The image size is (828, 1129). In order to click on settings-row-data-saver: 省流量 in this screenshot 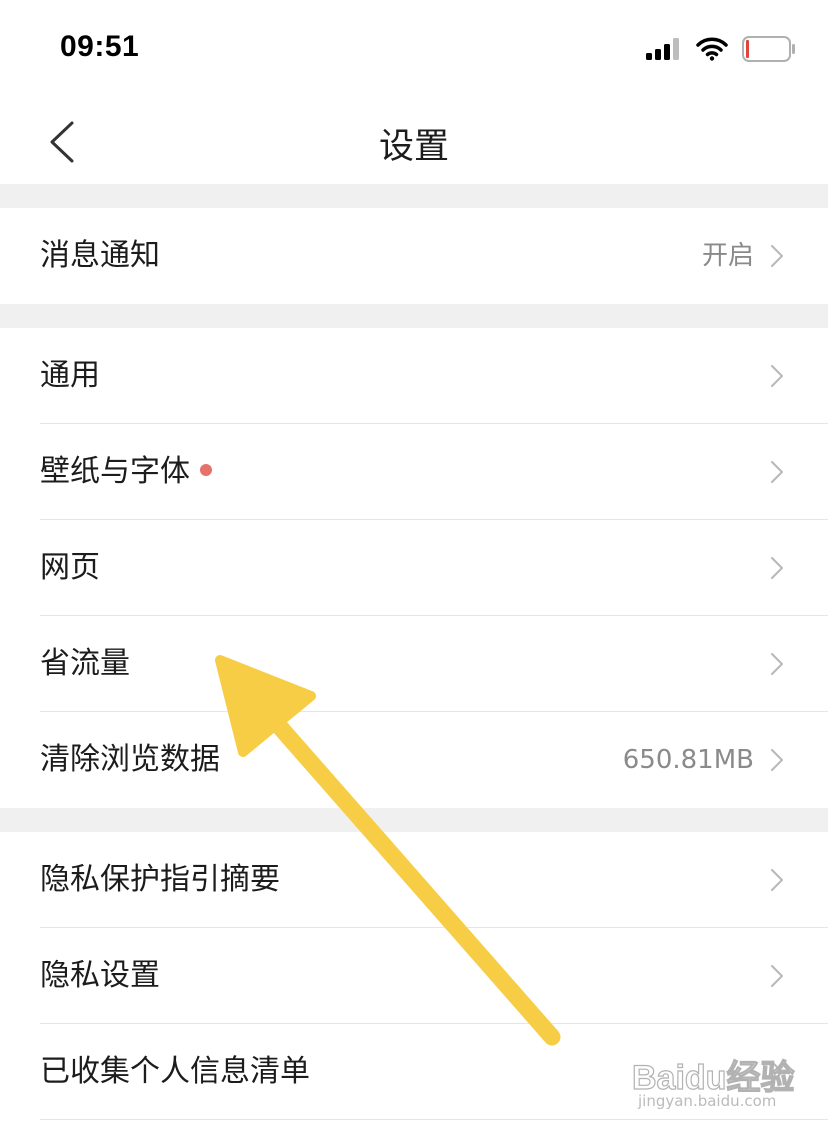, I will do `click(414, 664)`.